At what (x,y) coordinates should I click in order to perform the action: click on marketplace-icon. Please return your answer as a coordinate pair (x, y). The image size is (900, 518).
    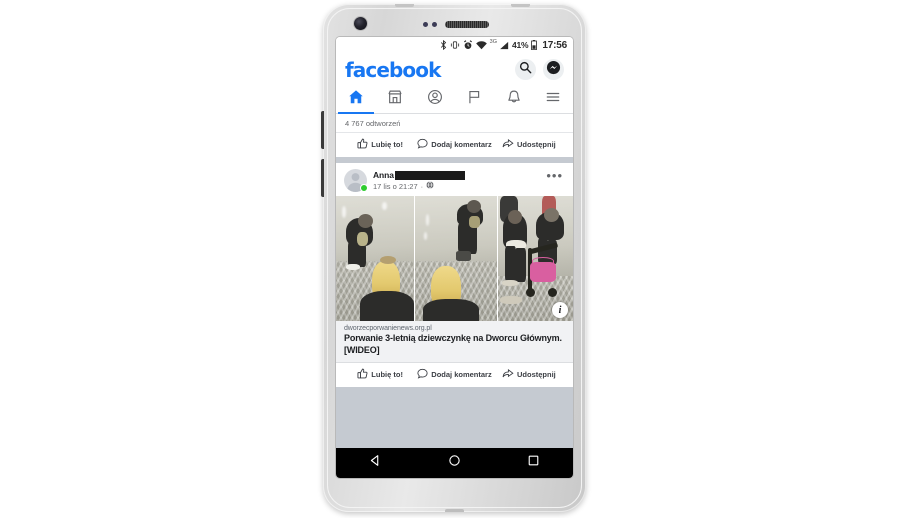
    Looking at the image, I should click on (395, 99).